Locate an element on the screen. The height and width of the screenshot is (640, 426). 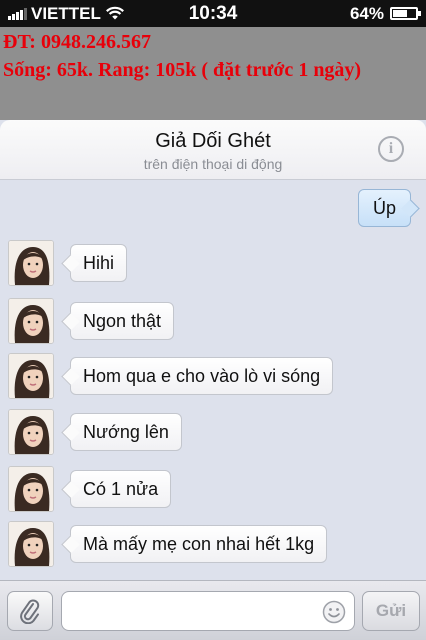
status-right: 64% is located at coordinates (344, 13).